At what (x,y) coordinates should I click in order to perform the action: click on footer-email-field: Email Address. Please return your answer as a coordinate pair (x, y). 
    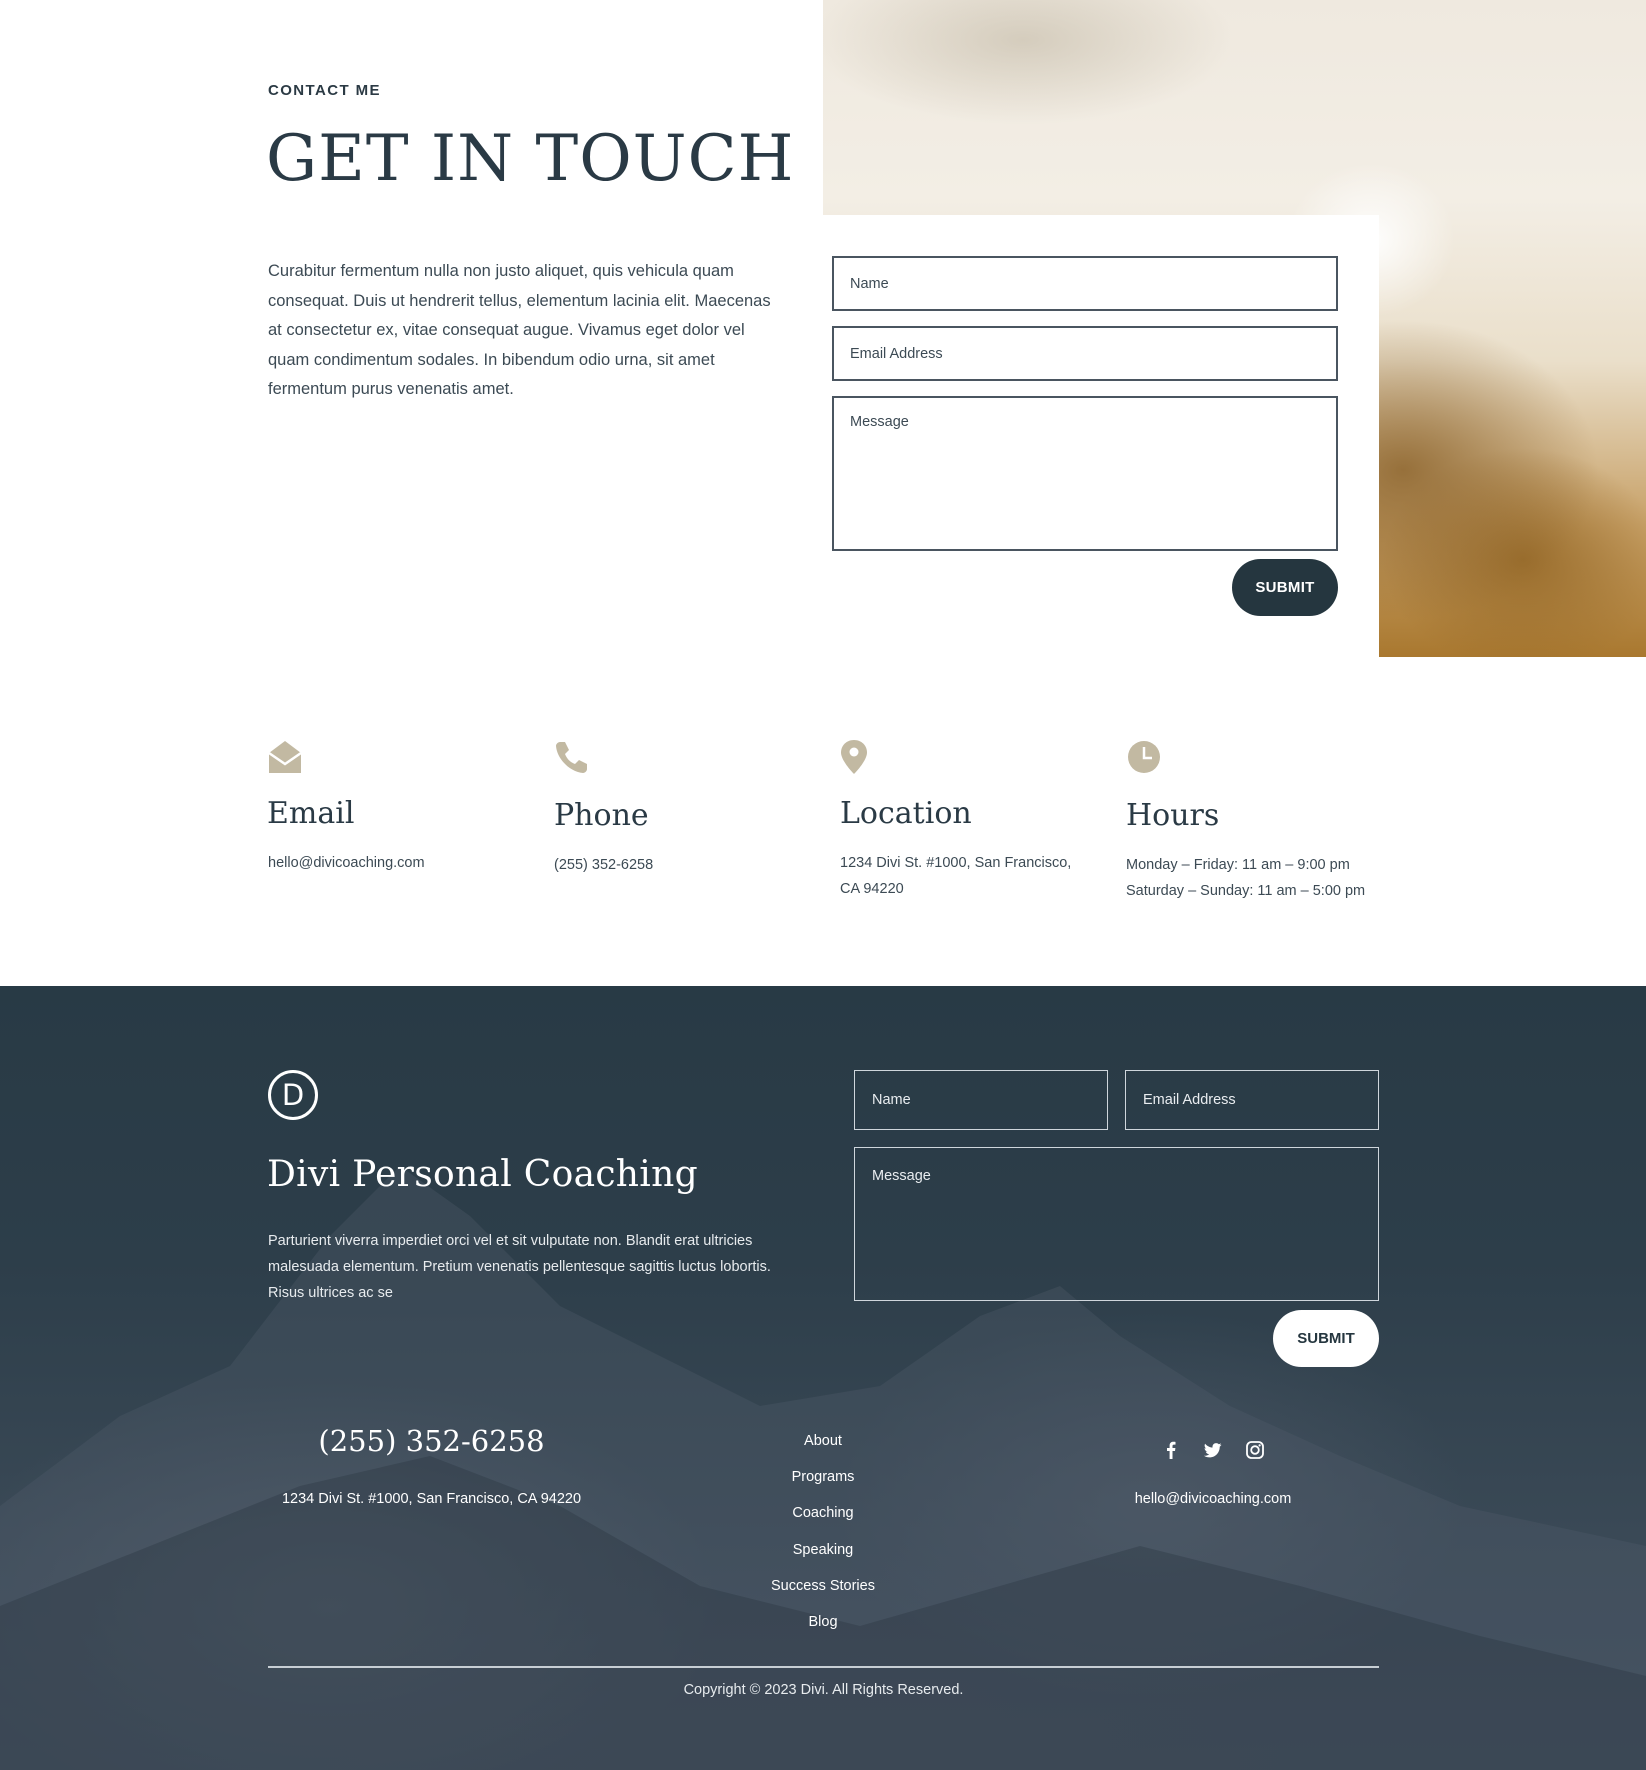
    Looking at the image, I should click on (1252, 1100).